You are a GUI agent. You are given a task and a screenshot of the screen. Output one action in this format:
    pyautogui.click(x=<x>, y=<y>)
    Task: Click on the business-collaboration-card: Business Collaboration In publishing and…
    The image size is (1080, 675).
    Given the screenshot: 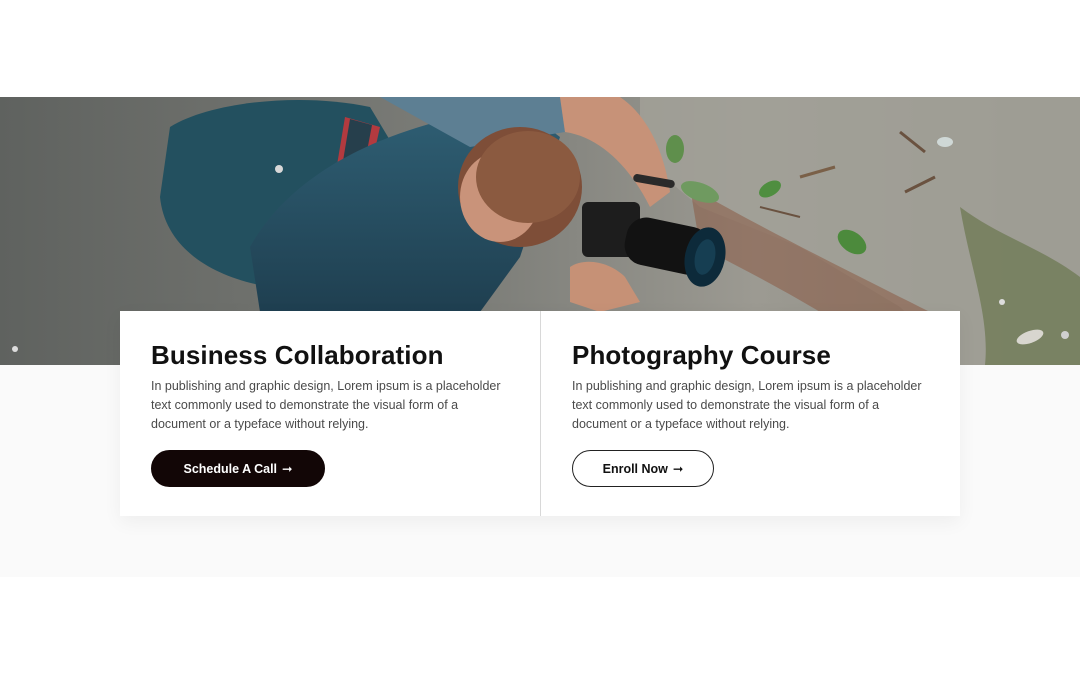 What is the action you would take?
    pyautogui.click(x=330, y=413)
    